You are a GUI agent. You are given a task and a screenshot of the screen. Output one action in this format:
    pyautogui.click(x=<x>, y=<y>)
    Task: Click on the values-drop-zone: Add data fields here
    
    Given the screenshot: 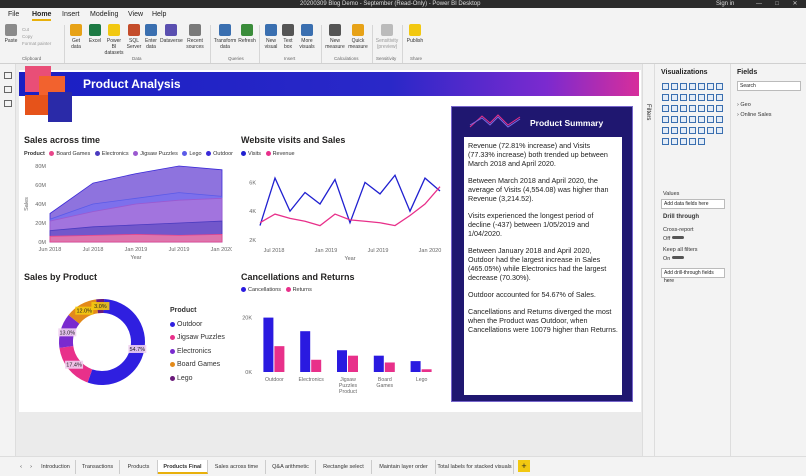 What is the action you would take?
    pyautogui.click(x=693, y=204)
    